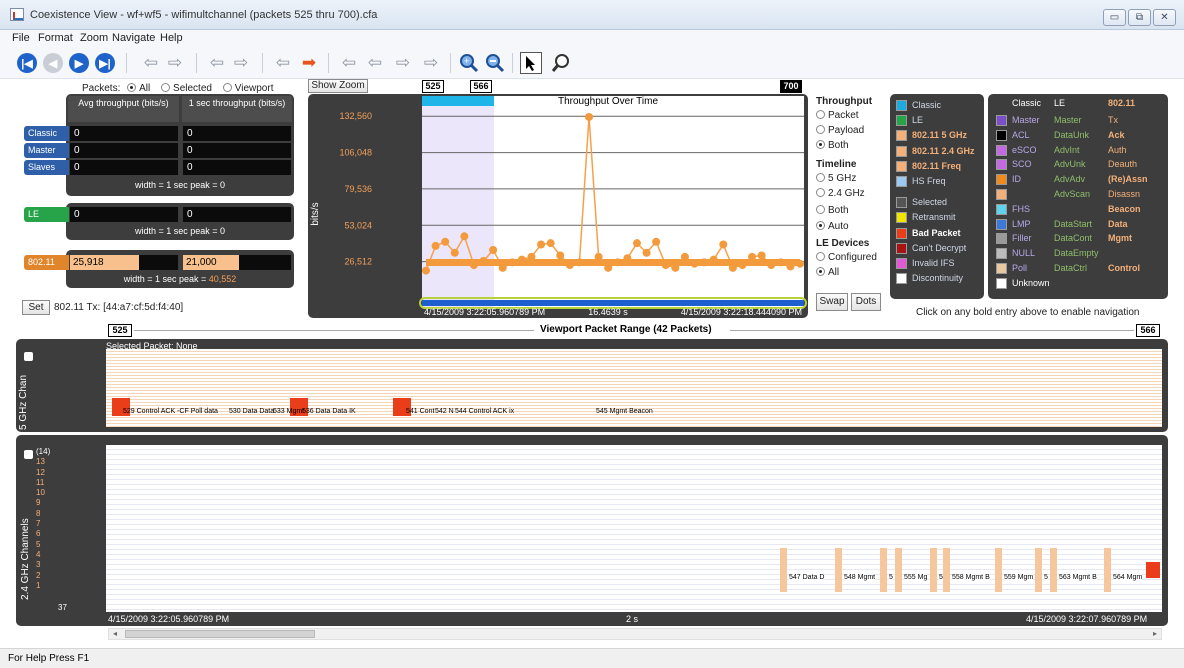  What do you see at coordinates (971, 577) in the screenshot?
I see `packet-label: 558 Mgmt B` at bounding box center [971, 577].